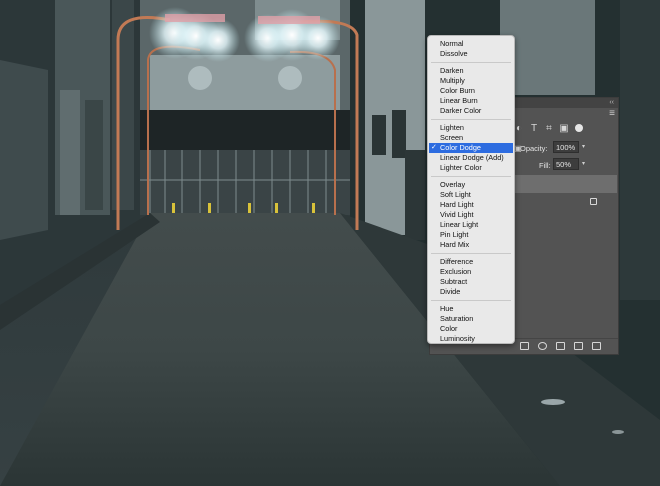  Describe the element at coordinates (452, 127) in the screenshot. I see `blend-mode-label: Lighten` at that location.